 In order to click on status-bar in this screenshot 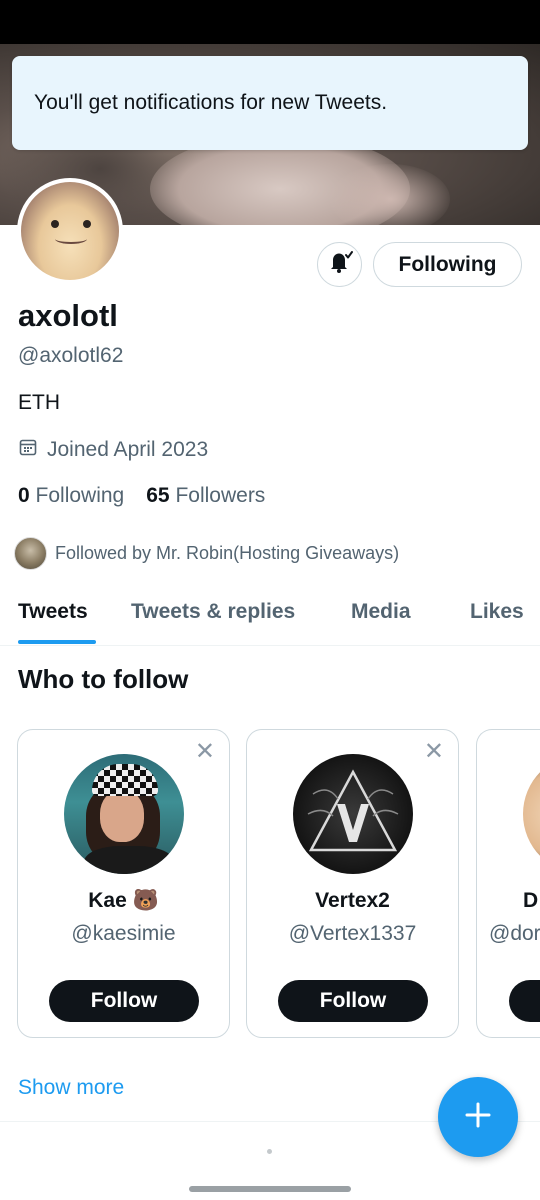, I will do `click(270, 22)`.